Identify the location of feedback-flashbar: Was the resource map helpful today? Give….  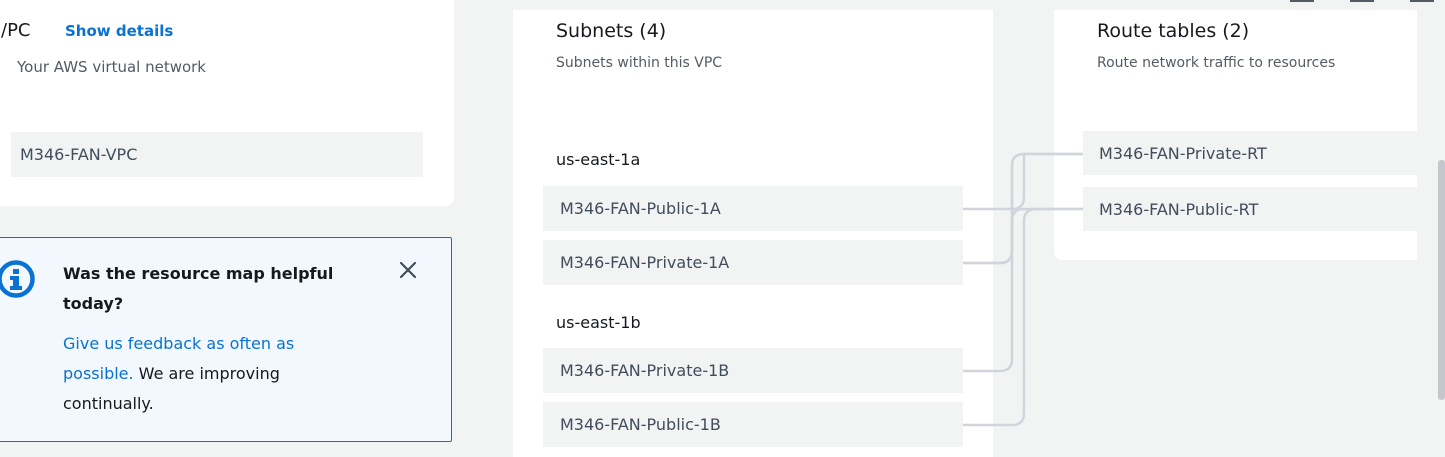
(226, 339).